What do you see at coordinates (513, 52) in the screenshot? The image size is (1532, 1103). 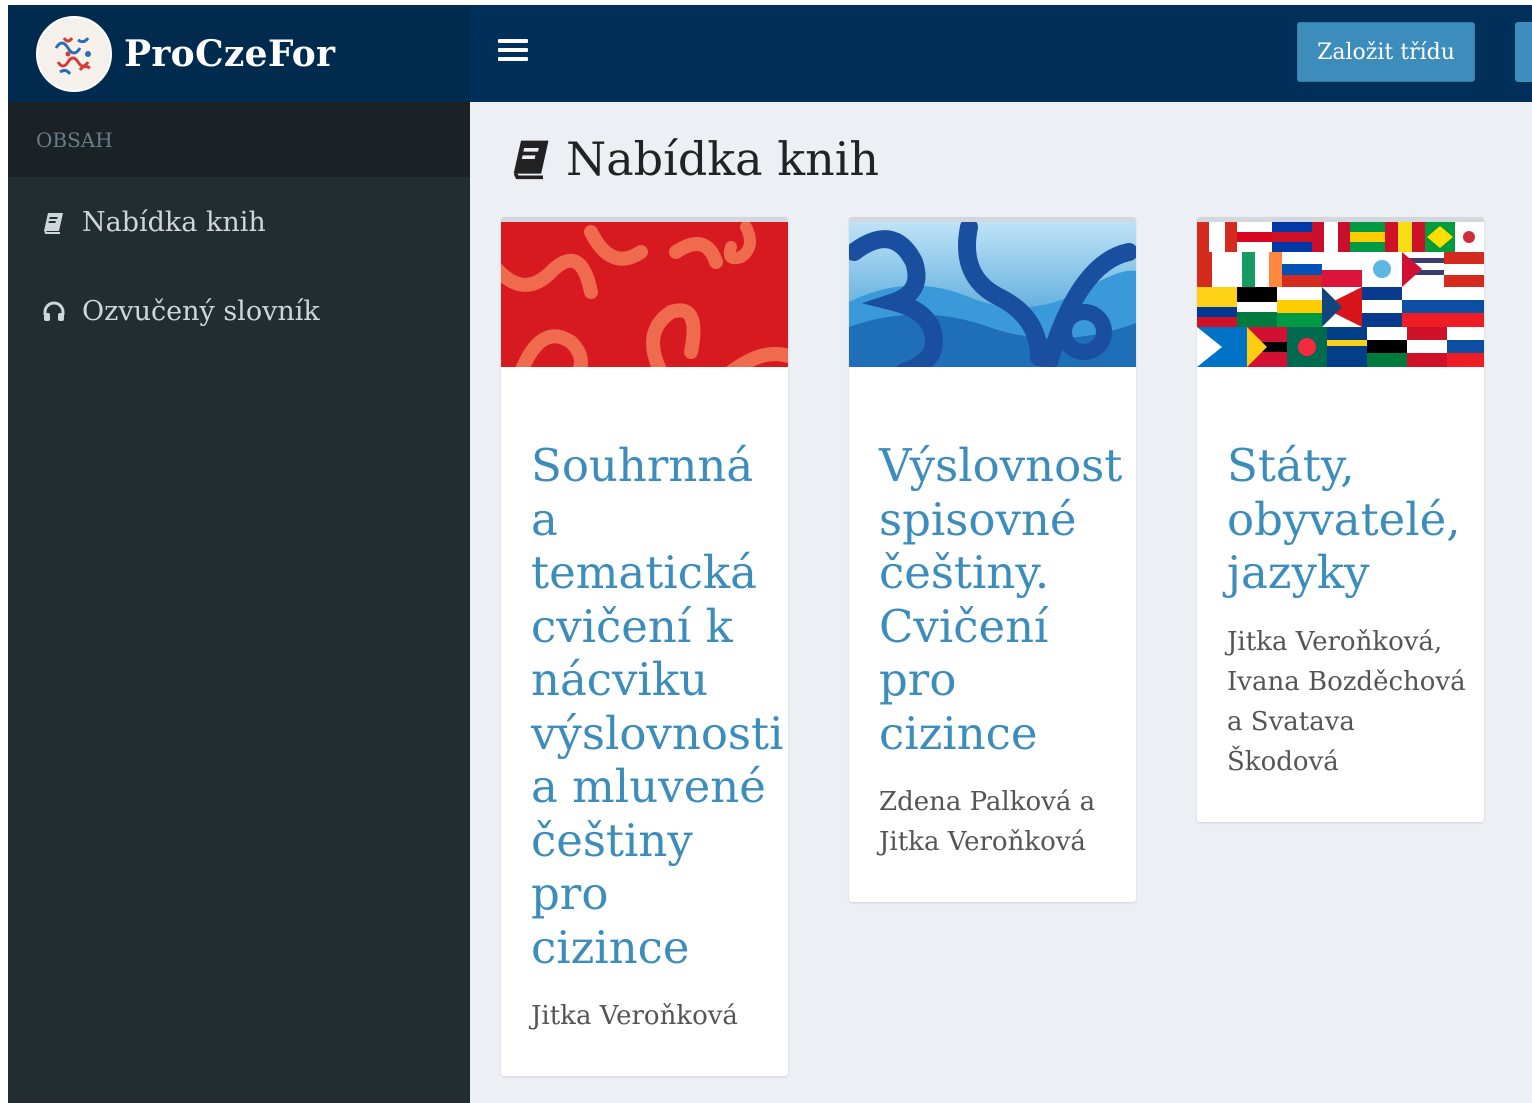 I see `hamburger-menu-icon` at bounding box center [513, 52].